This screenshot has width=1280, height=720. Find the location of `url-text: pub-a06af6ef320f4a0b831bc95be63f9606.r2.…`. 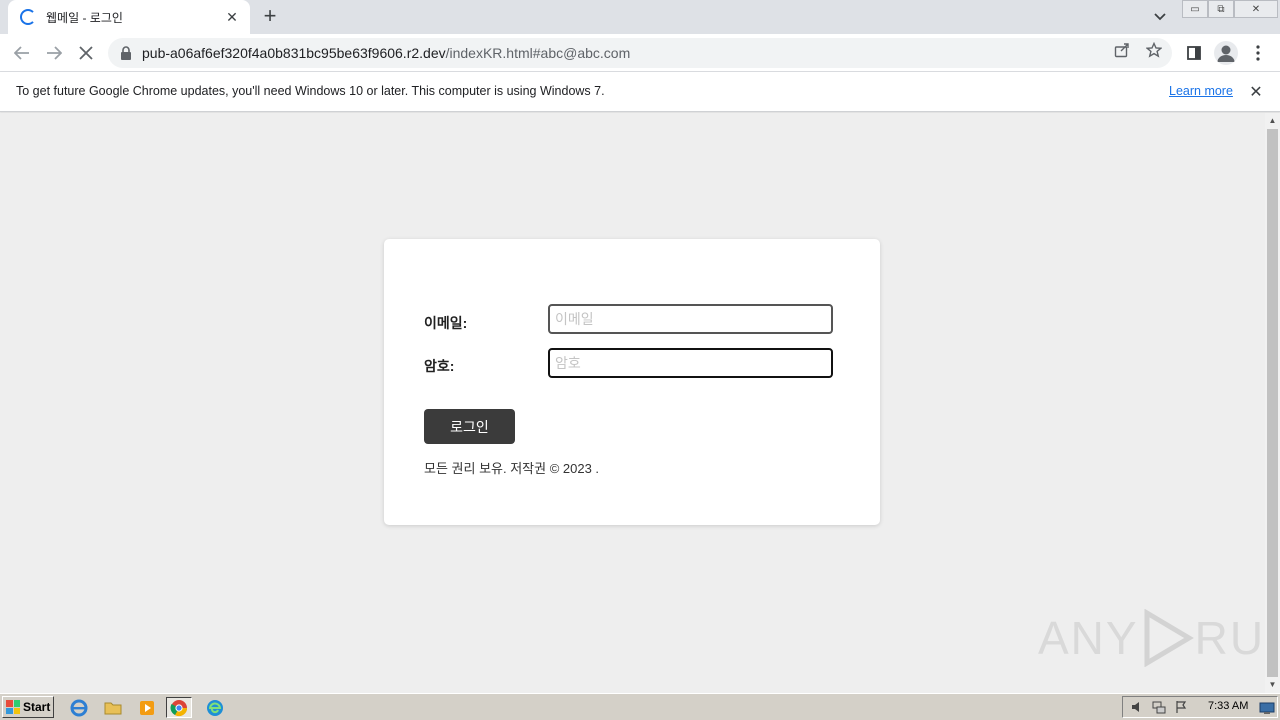

url-text: pub-a06af6ef320f4a0b831bc95be63f9606.r2.… is located at coordinates (386, 53).